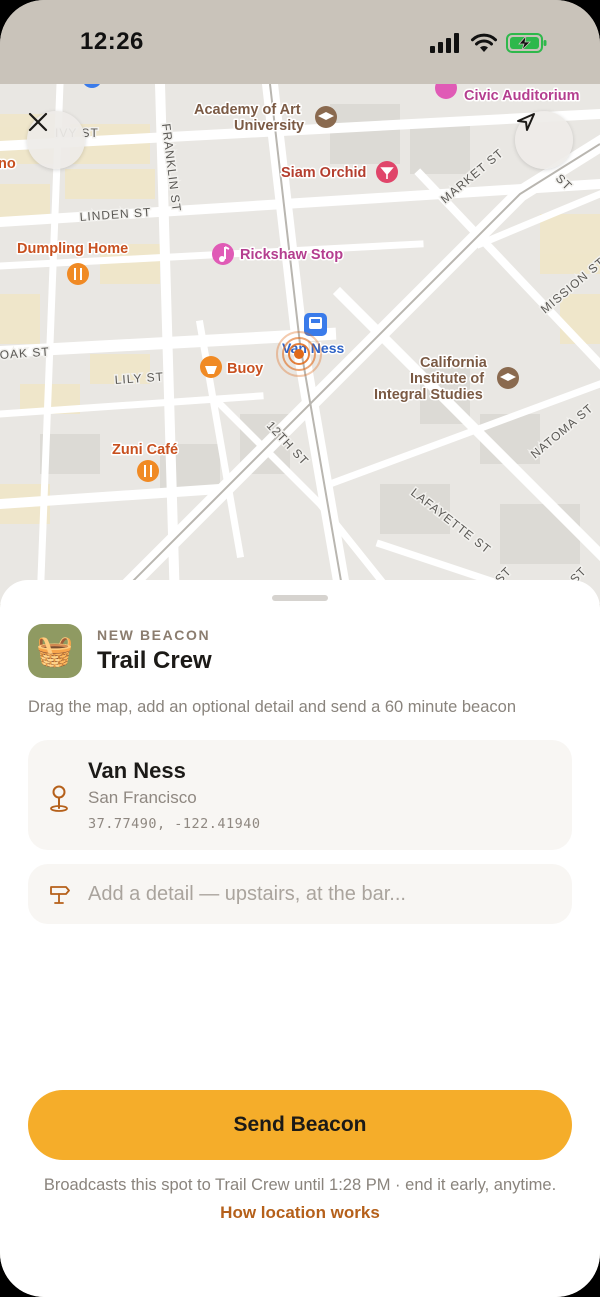 The image size is (600, 1297). I want to click on poi-partial-left: no, so click(8, 164).